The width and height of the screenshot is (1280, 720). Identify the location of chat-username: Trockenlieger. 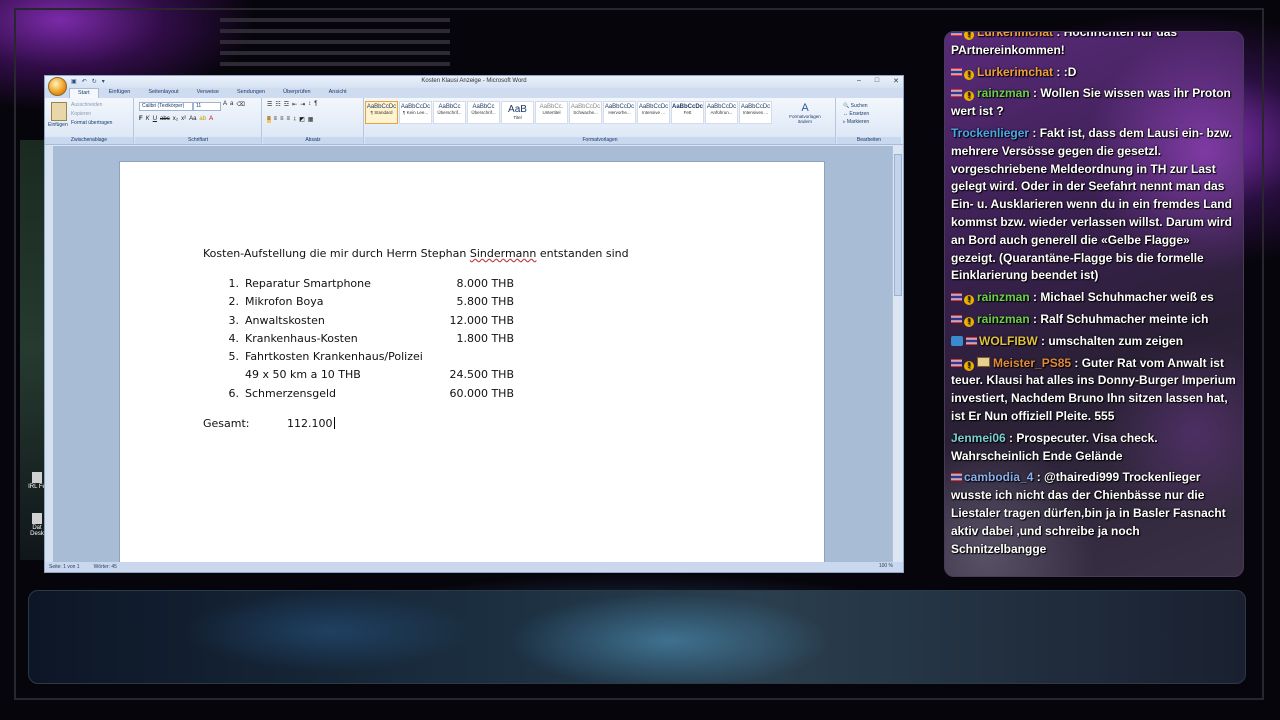
(990, 133).